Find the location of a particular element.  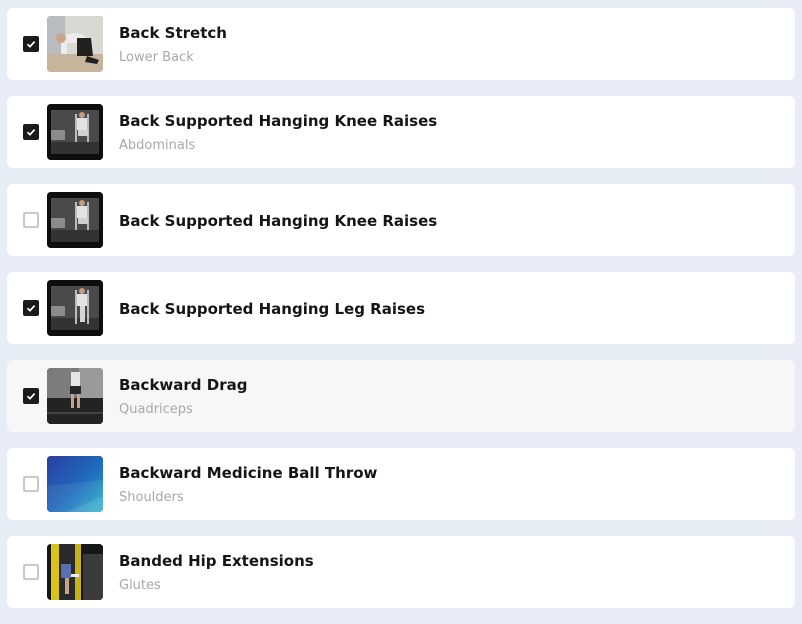

exercise-name: Banded Hip Extensions is located at coordinates (216, 561).